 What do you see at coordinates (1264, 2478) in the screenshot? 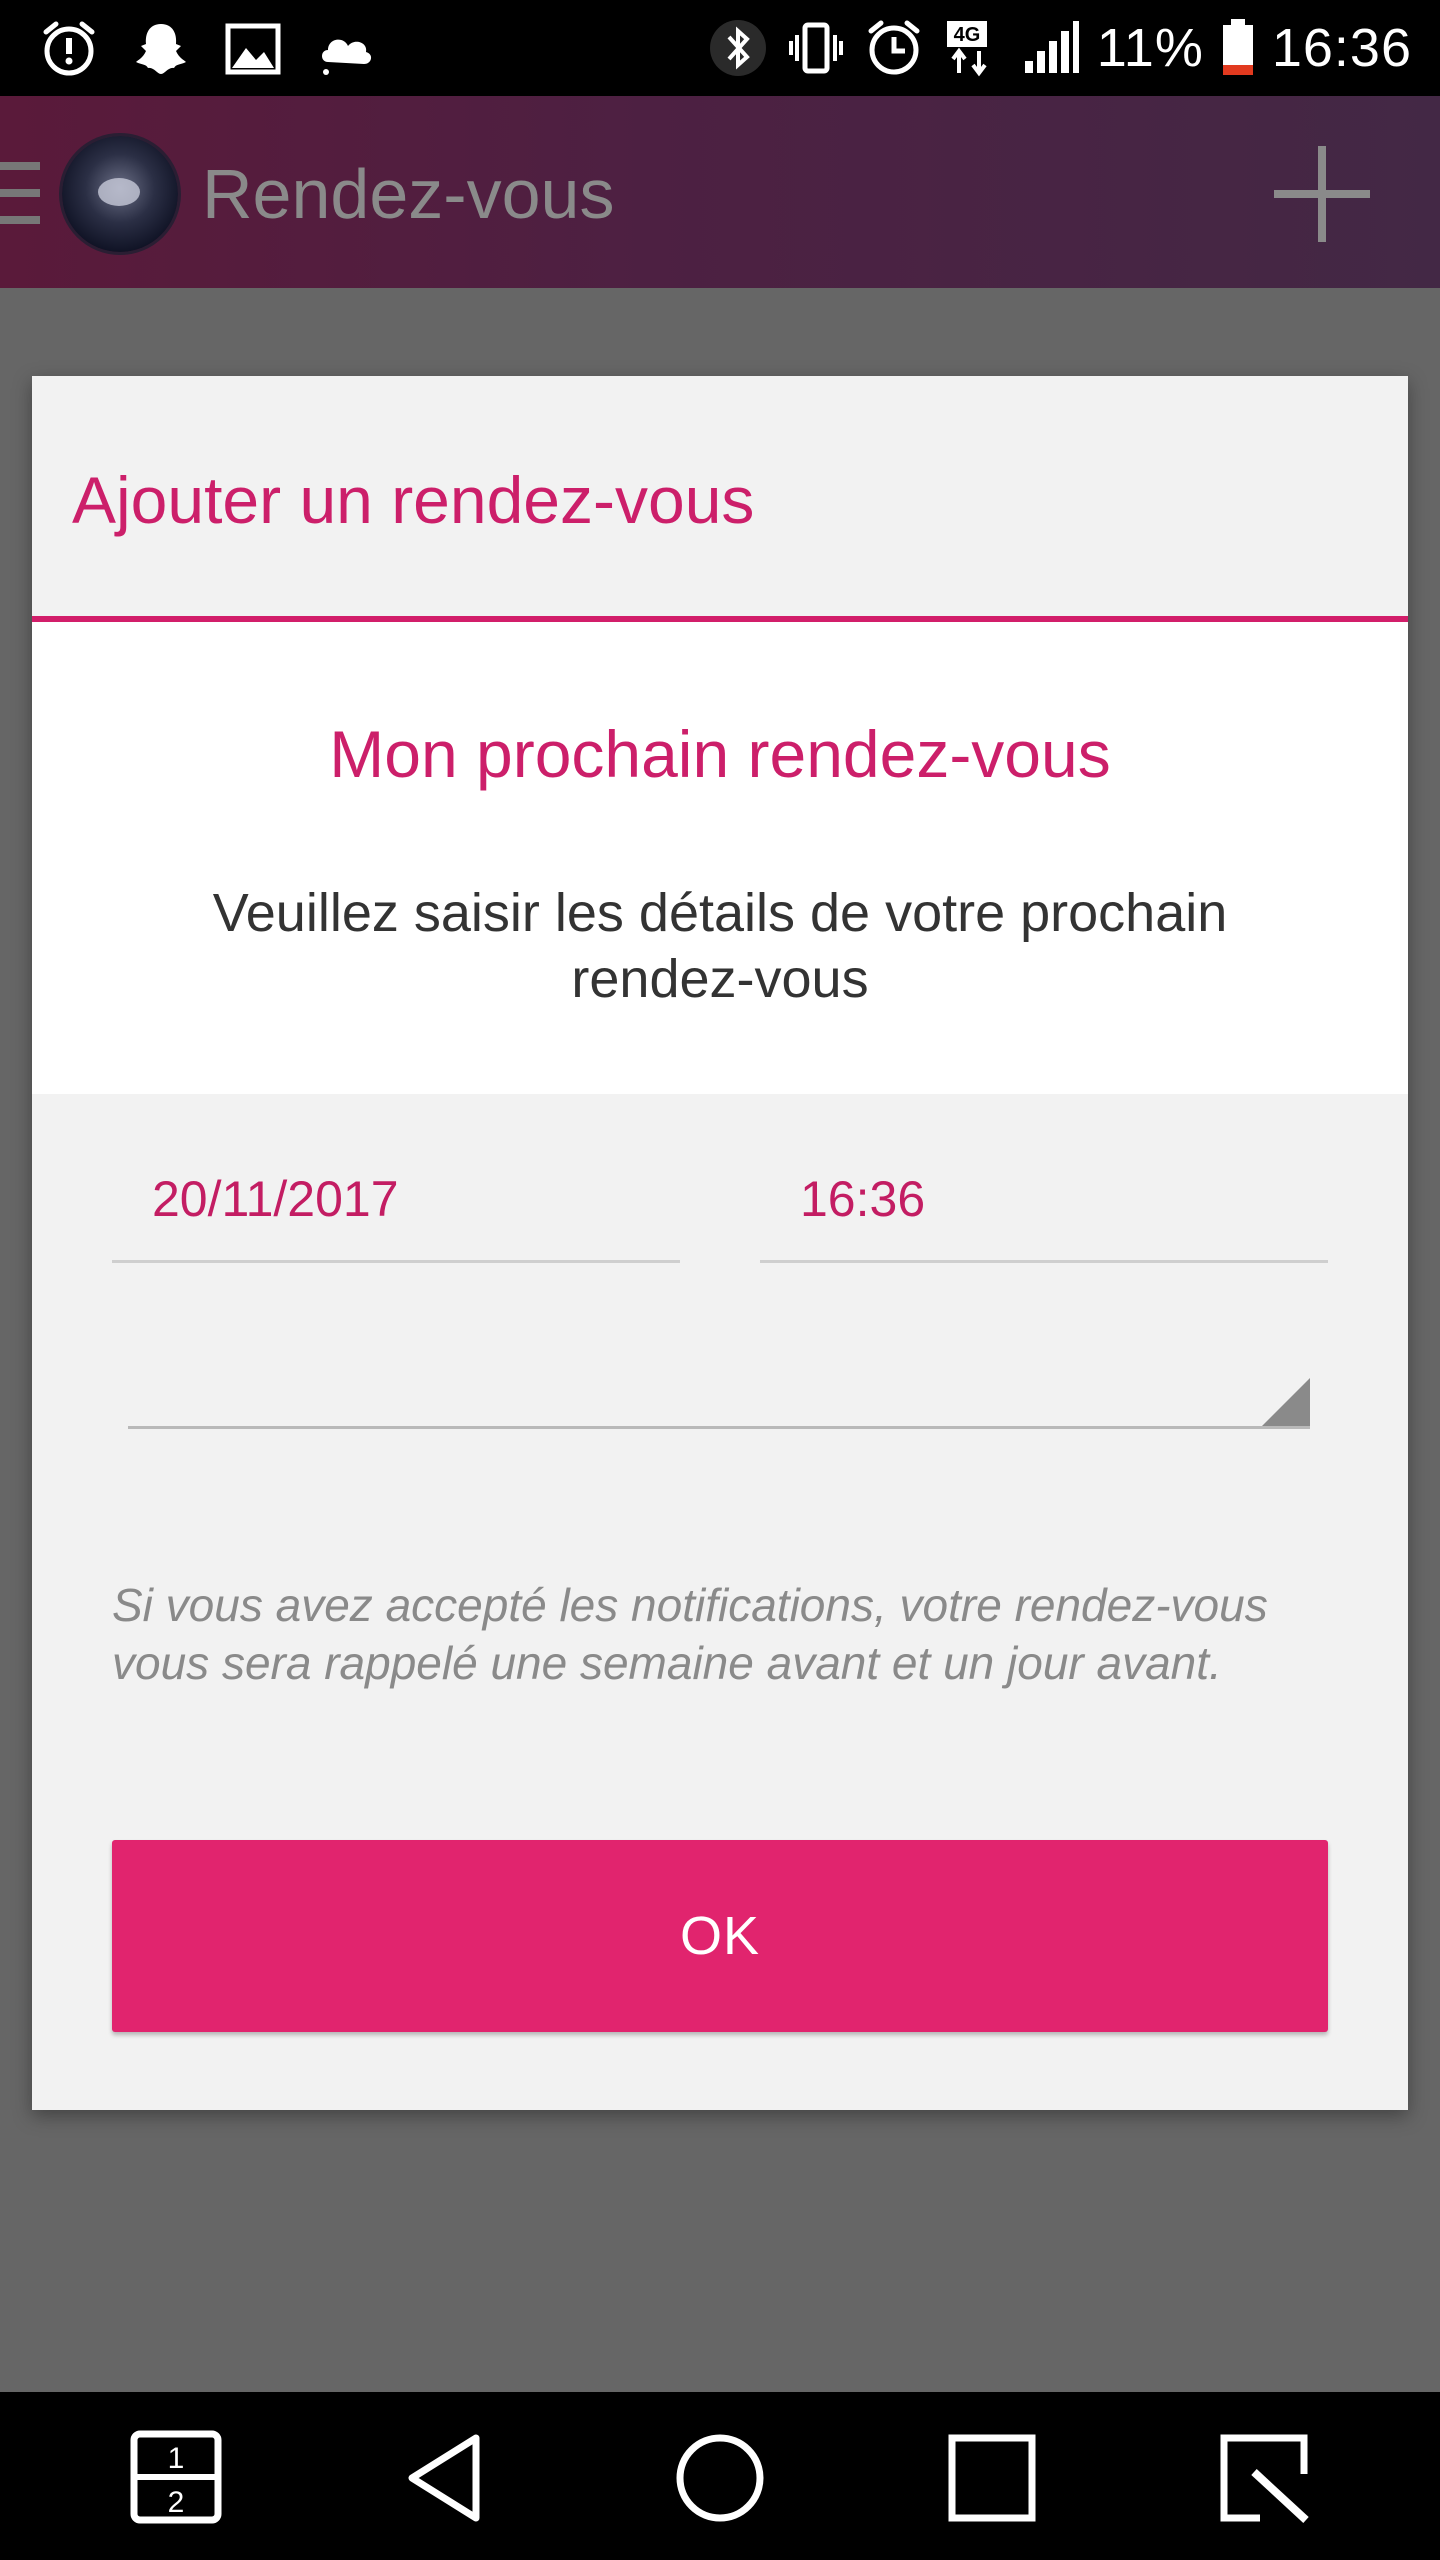
I see `qslide-icon` at bounding box center [1264, 2478].